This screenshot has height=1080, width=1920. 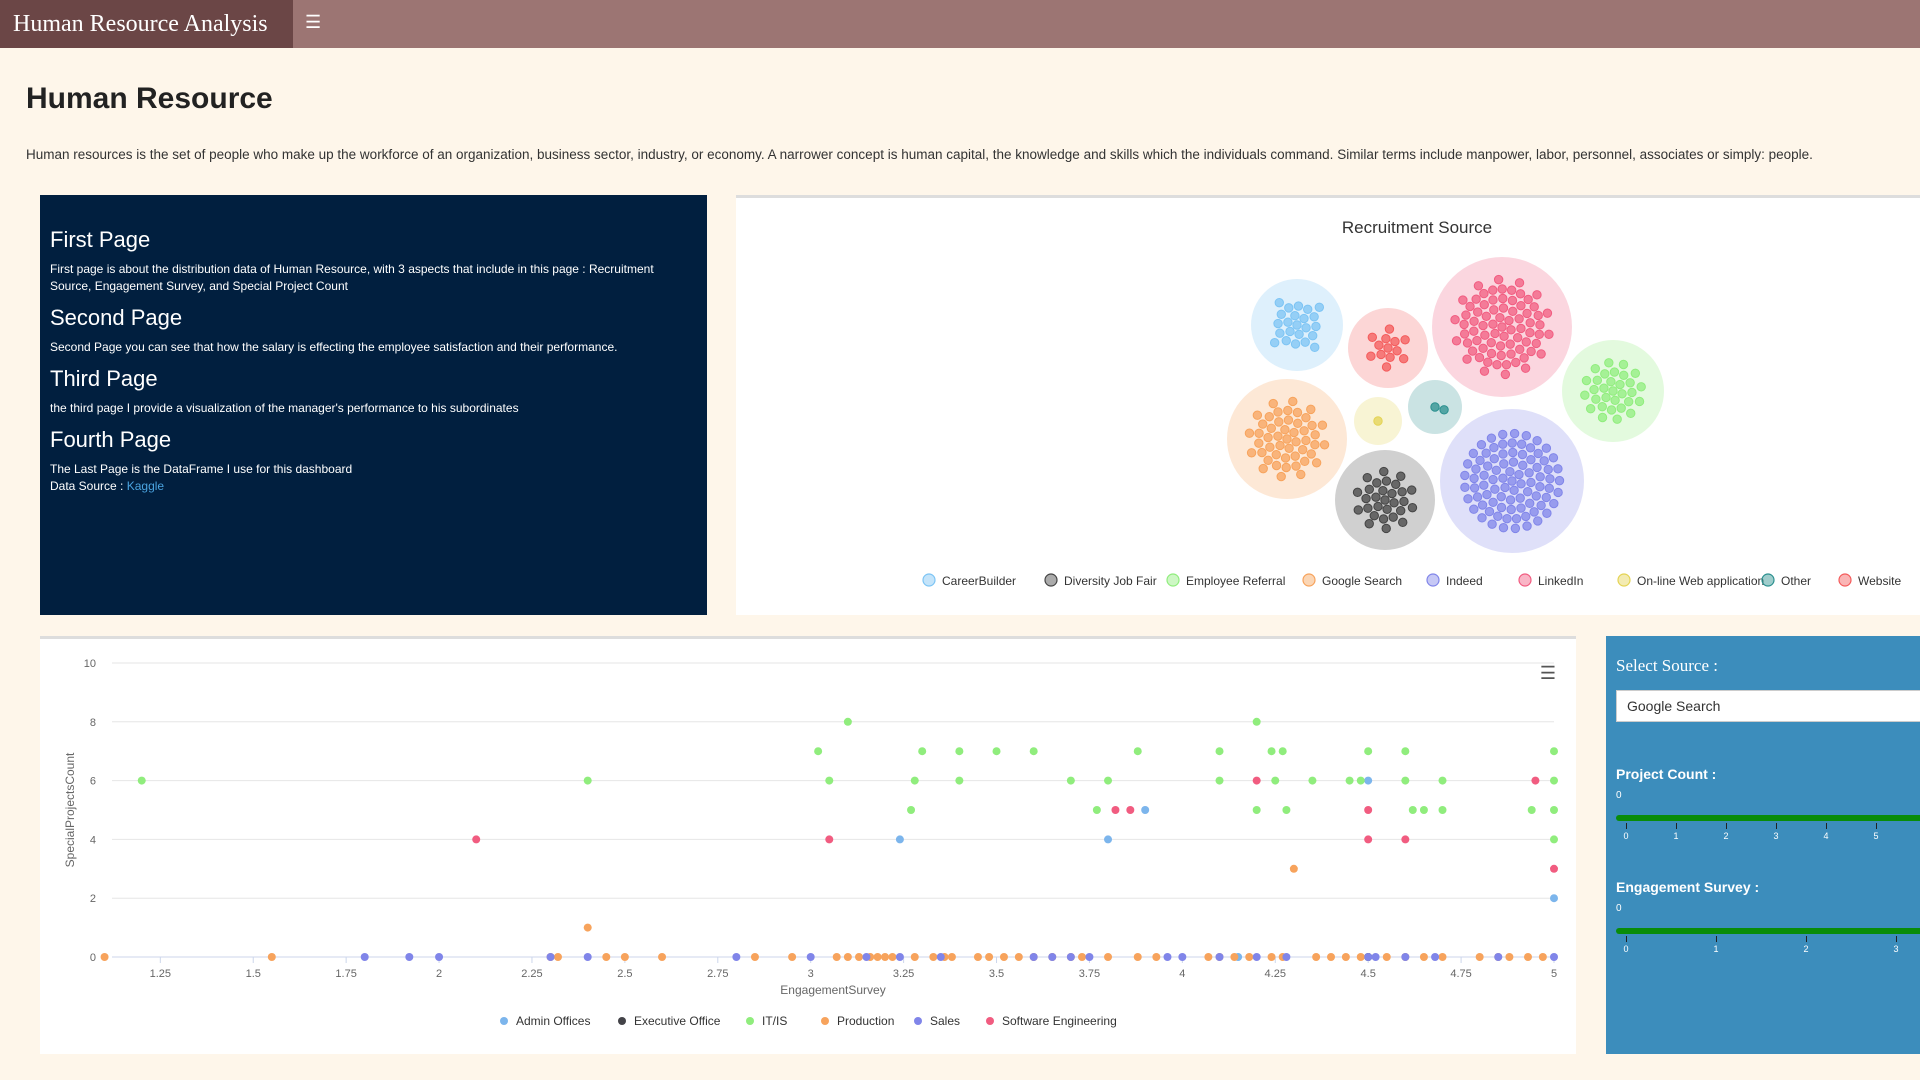 I want to click on bubble-employee-referral, so click(x=1613, y=391).